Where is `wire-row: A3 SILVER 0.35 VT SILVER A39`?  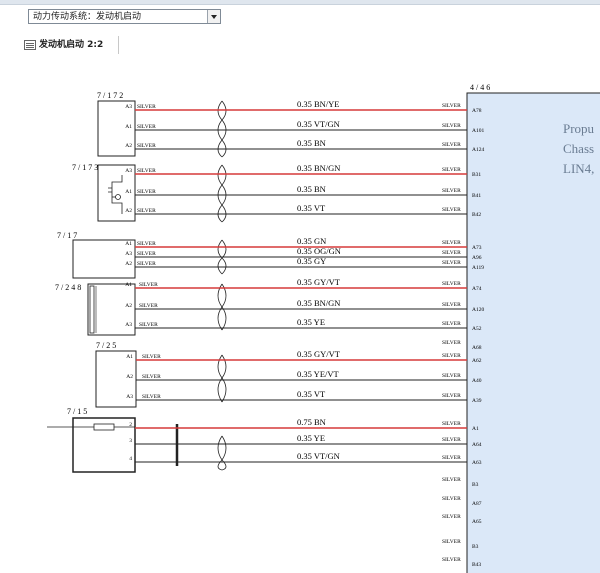
wire-row: A3 SILVER 0.35 VT SILVER A39 is located at coordinates (303, 396).